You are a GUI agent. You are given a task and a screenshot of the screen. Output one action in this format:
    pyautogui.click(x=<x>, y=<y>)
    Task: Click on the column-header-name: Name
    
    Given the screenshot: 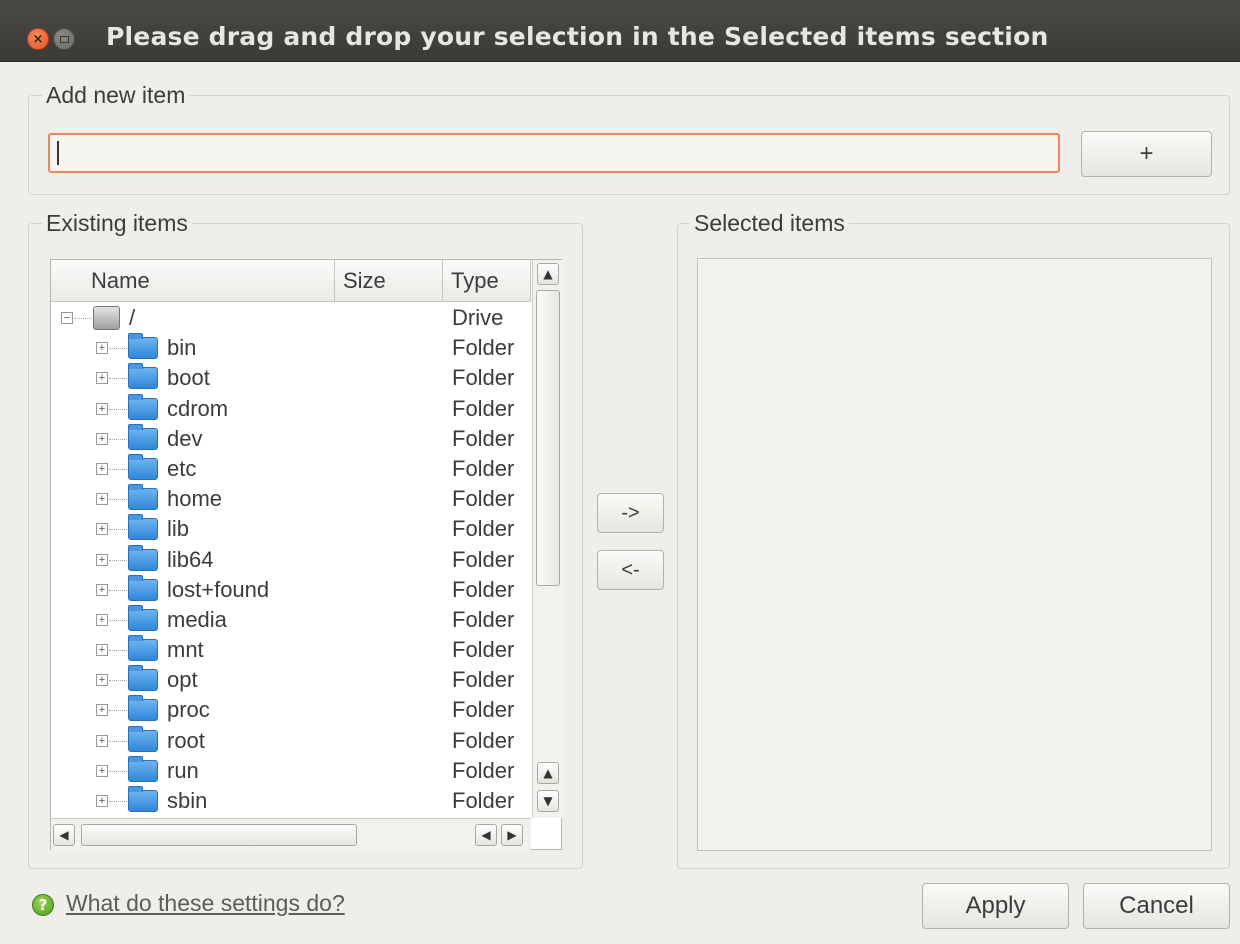 What is the action you would take?
    pyautogui.click(x=193, y=281)
    